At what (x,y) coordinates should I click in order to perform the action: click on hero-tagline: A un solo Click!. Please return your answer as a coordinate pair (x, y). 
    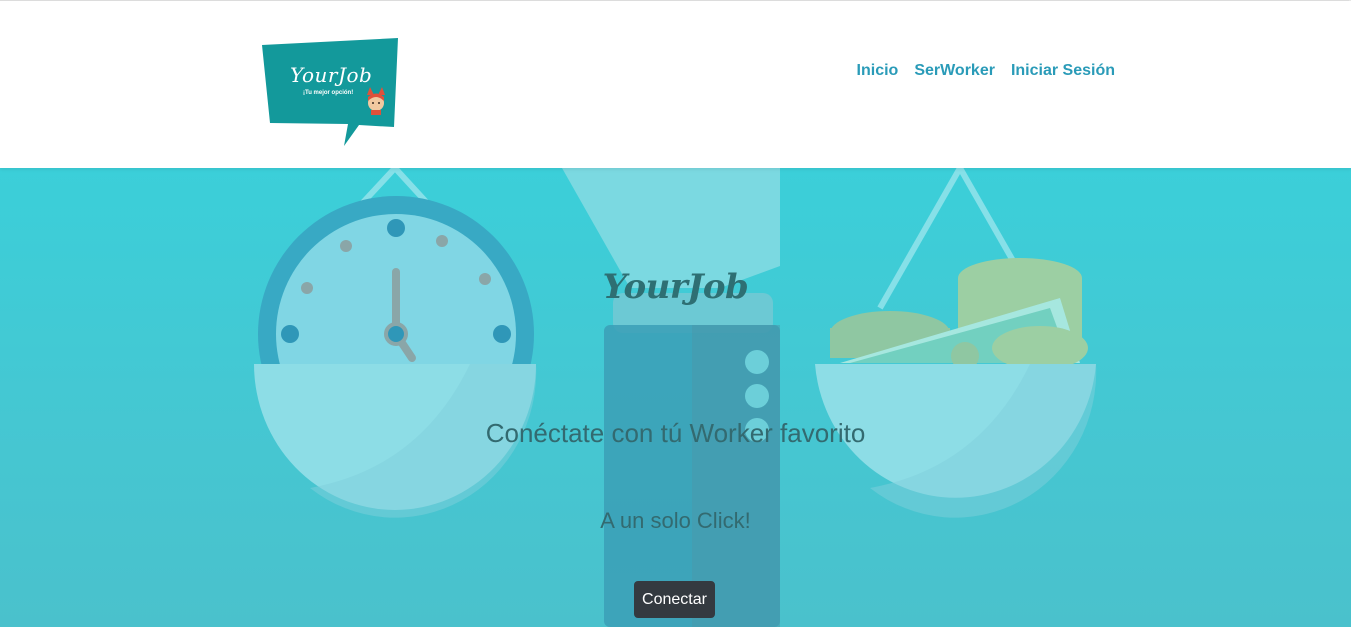
    Looking at the image, I should click on (675, 520).